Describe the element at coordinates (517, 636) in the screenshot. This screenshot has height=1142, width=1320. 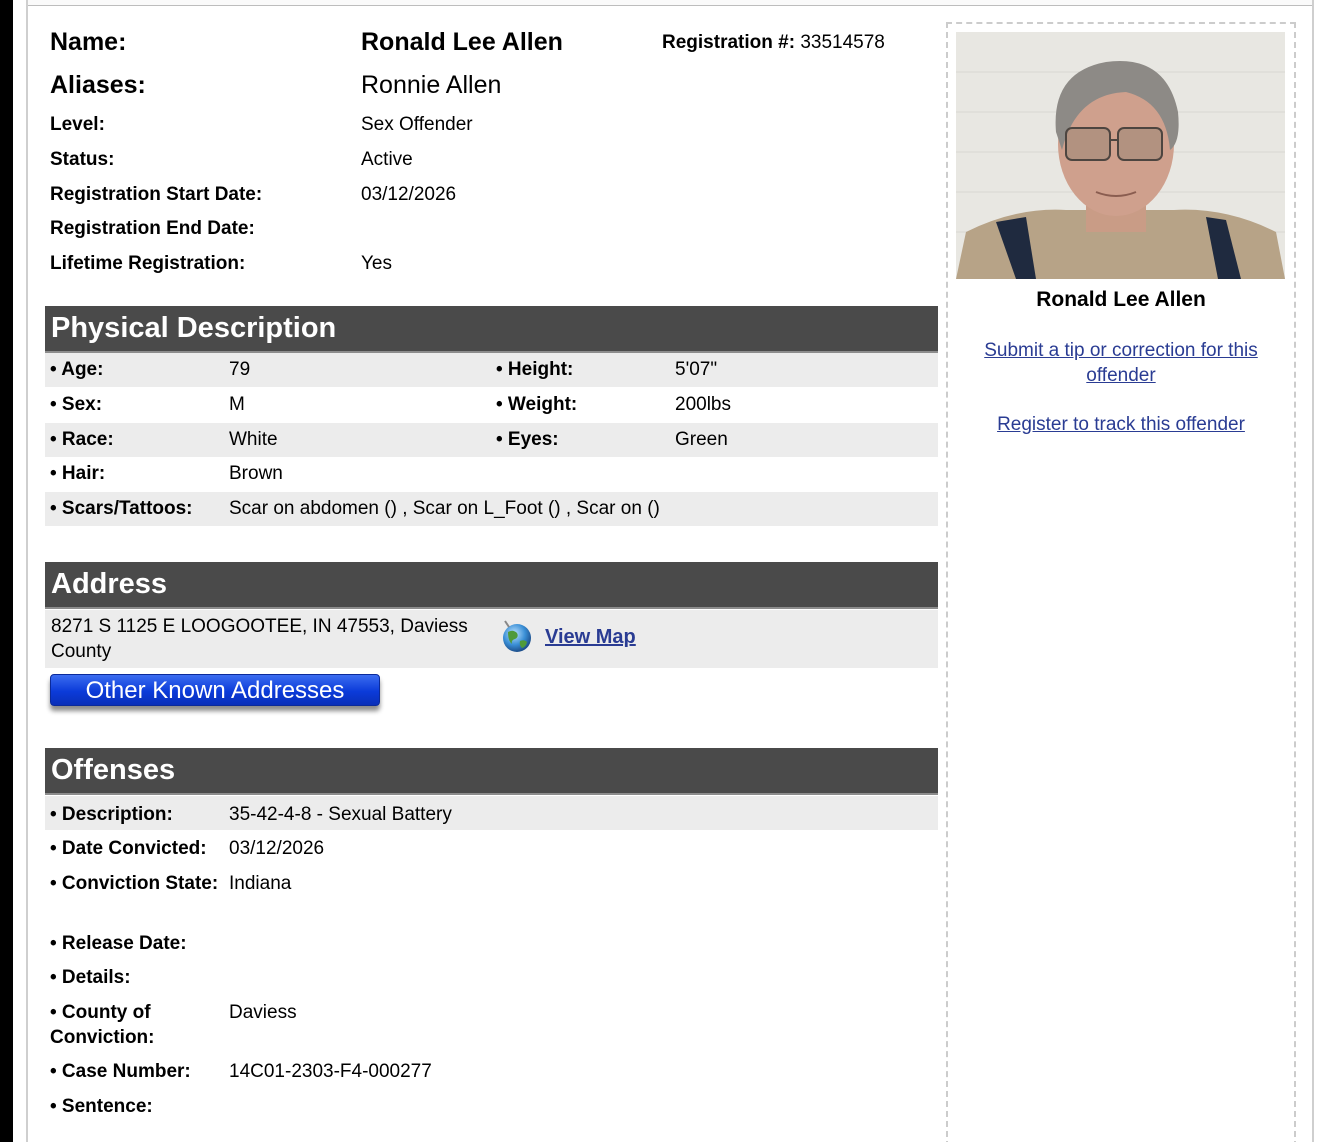
I see `globe-icon` at that location.